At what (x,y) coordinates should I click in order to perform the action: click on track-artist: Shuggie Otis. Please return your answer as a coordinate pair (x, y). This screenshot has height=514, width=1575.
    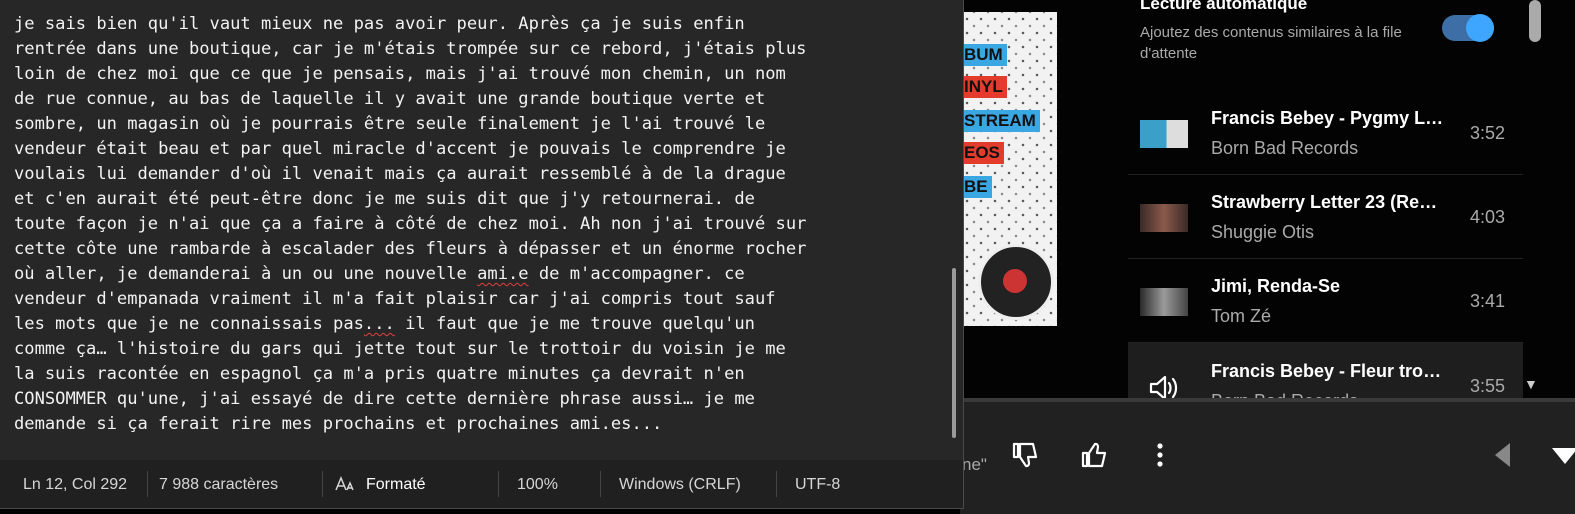
    Looking at the image, I should click on (1263, 232).